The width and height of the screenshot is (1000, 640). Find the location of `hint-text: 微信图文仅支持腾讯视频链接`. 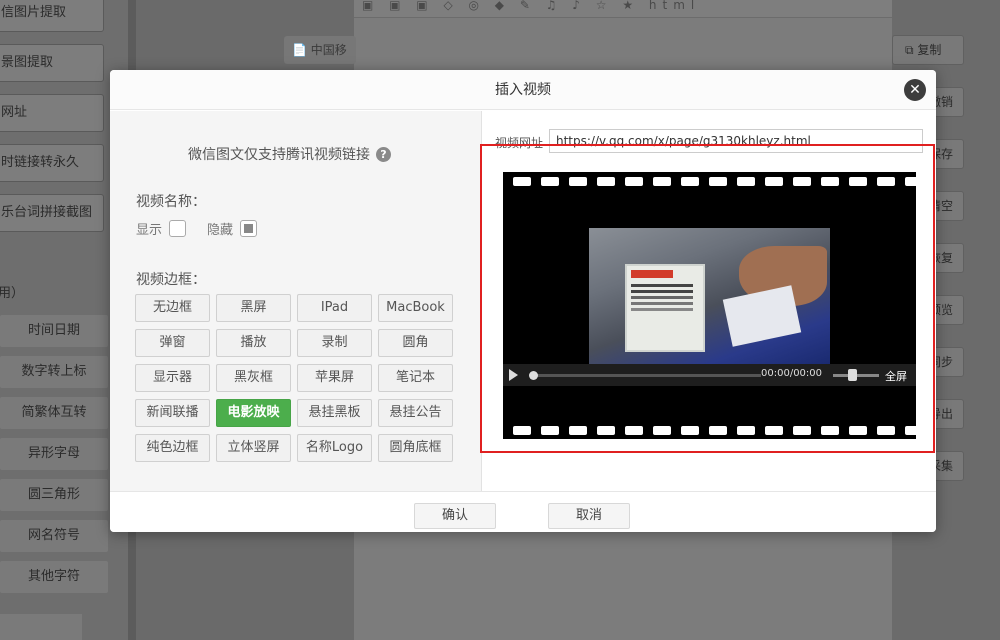

hint-text: 微信图文仅支持腾讯视频链接 is located at coordinates (279, 155).